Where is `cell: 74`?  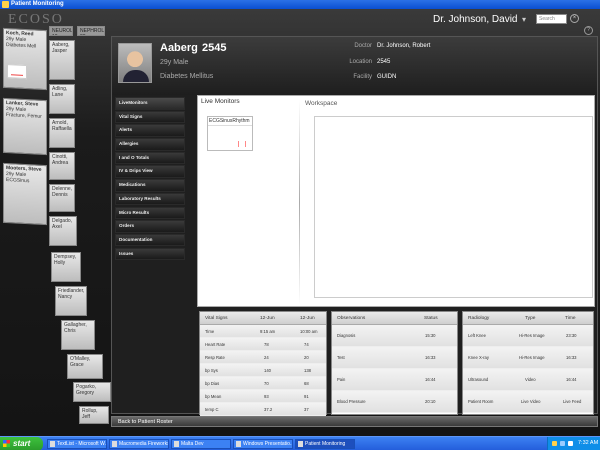
cell: 74 is located at coordinates (306, 344).